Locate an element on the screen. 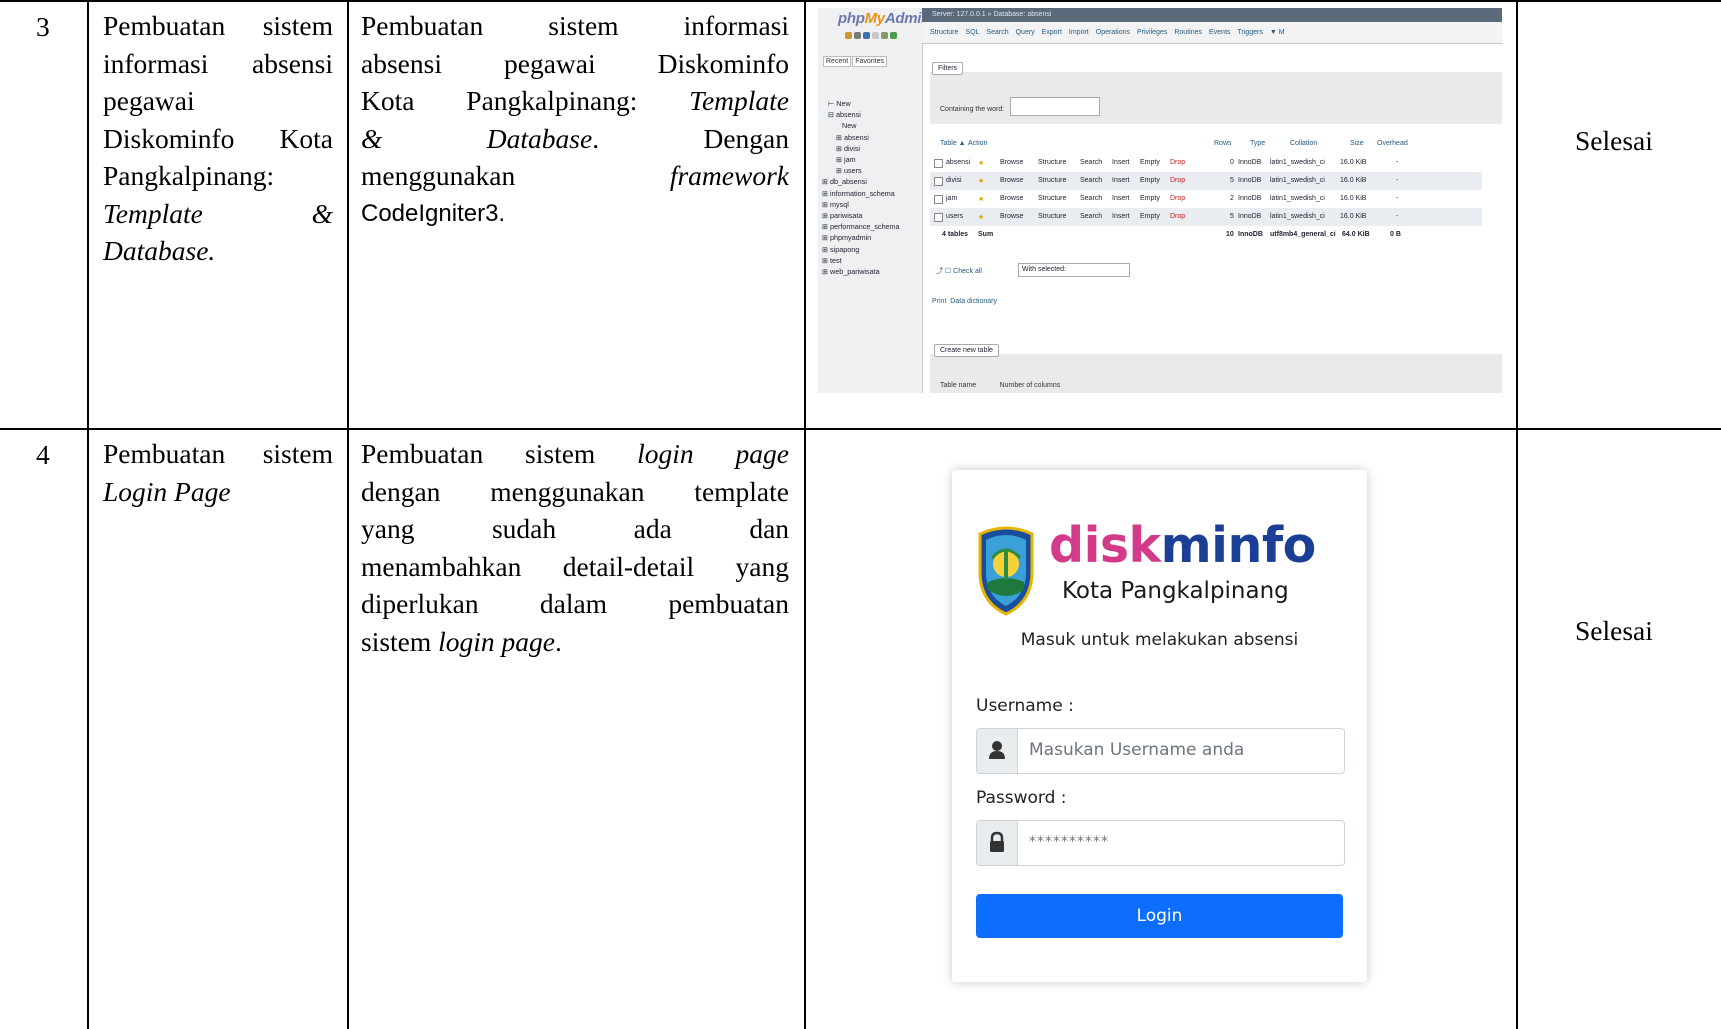 This screenshot has height=1029, width=1721. tree-item: ⊞ web_pariwisata is located at coordinates (861, 271).